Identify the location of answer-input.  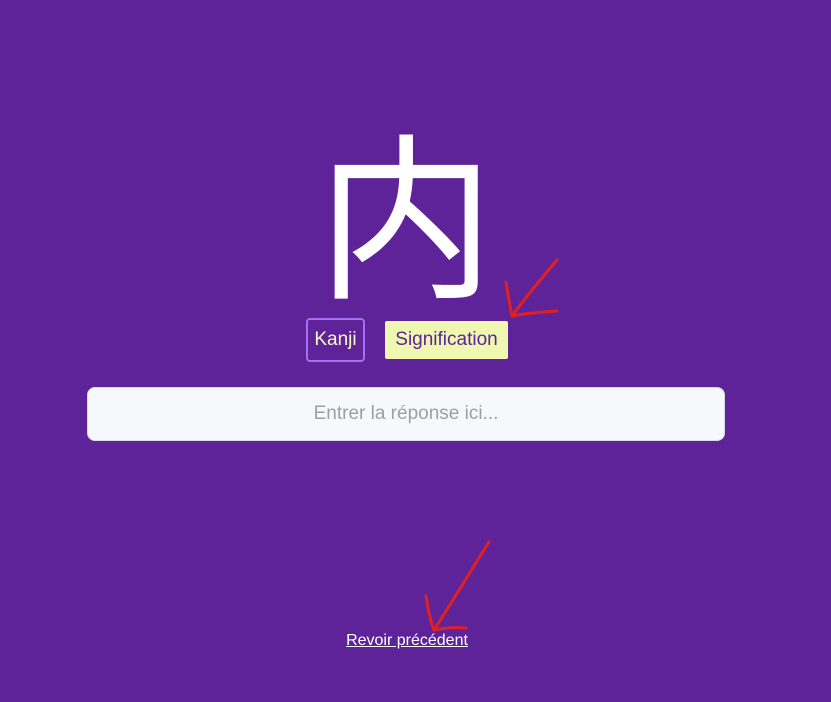
(406, 414).